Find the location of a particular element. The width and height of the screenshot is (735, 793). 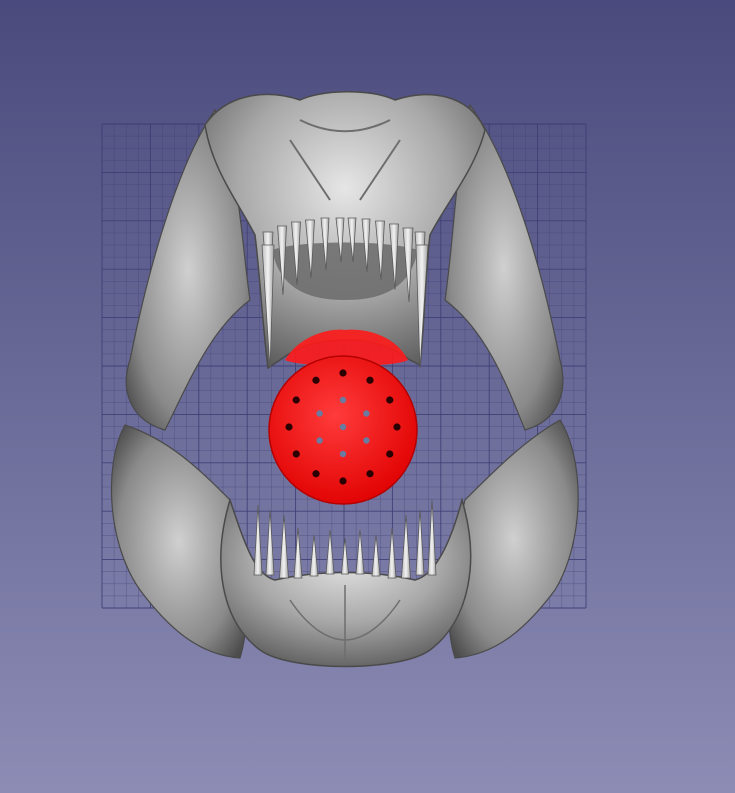

lower-teeth is located at coordinates (345, 539).